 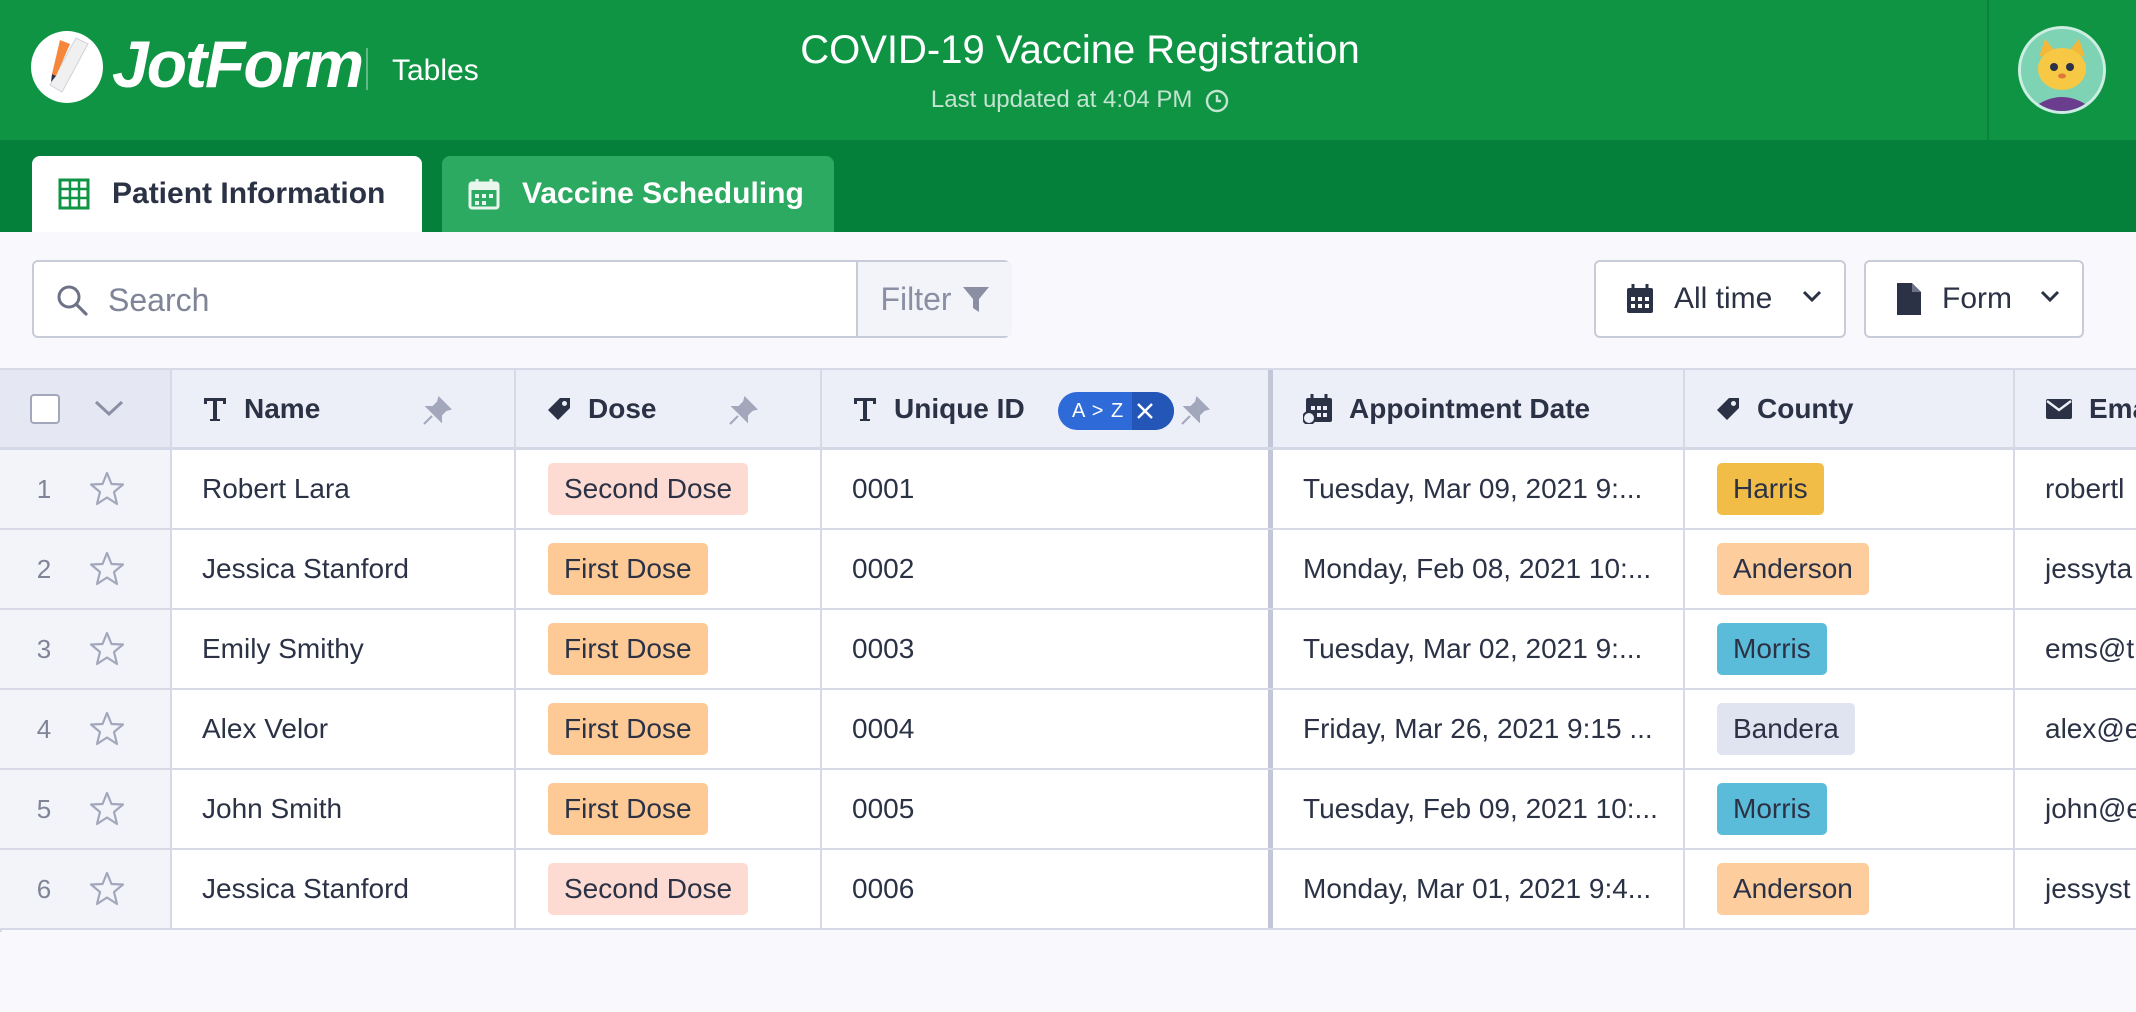 I want to click on tab-vaccine-scheduling: Vaccine Scheduling, so click(x=638, y=194).